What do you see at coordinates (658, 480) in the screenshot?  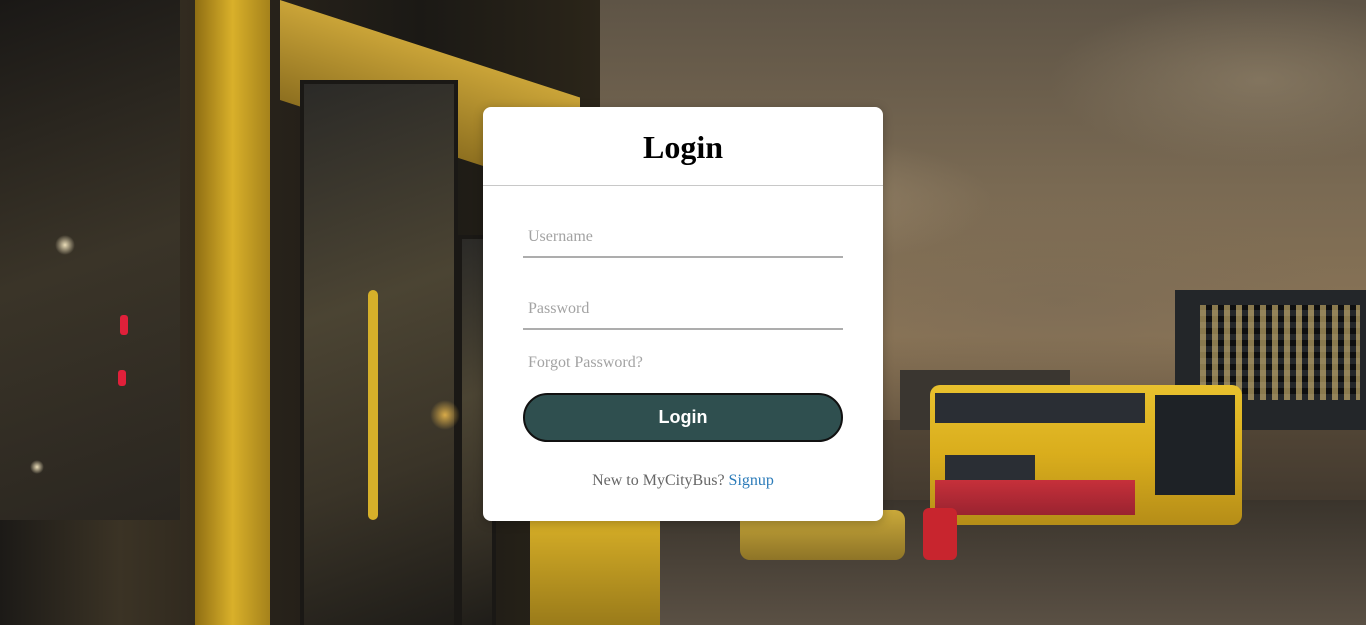 I see `signup-prompt-text: New to MyCityBus?` at bounding box center [658, 480].